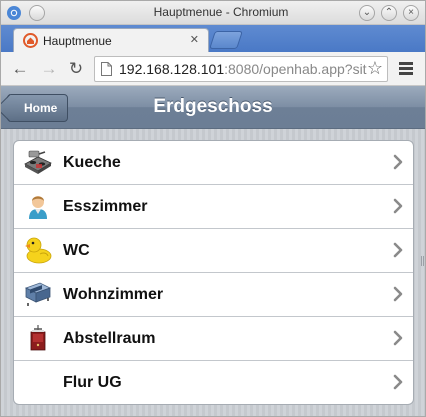  Describe the element at coordinates (194, 39) in the screenshot. I see `tab-close-icon: ✕` at that location.